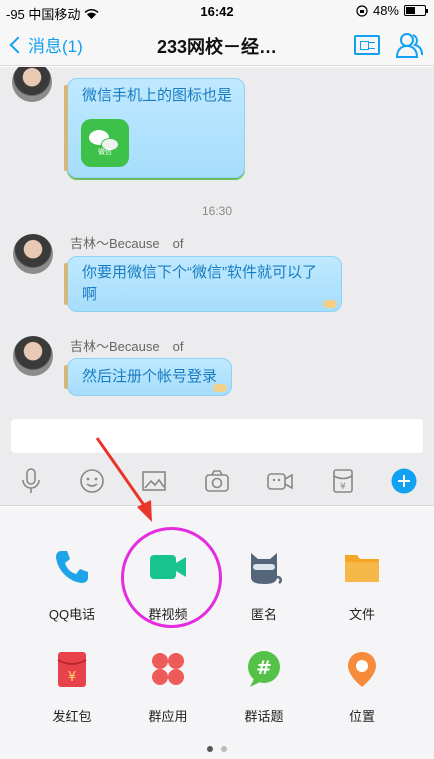  Describe the element at coordinates (217, 748) in the screenshot. I see `page-indicator` at that location.